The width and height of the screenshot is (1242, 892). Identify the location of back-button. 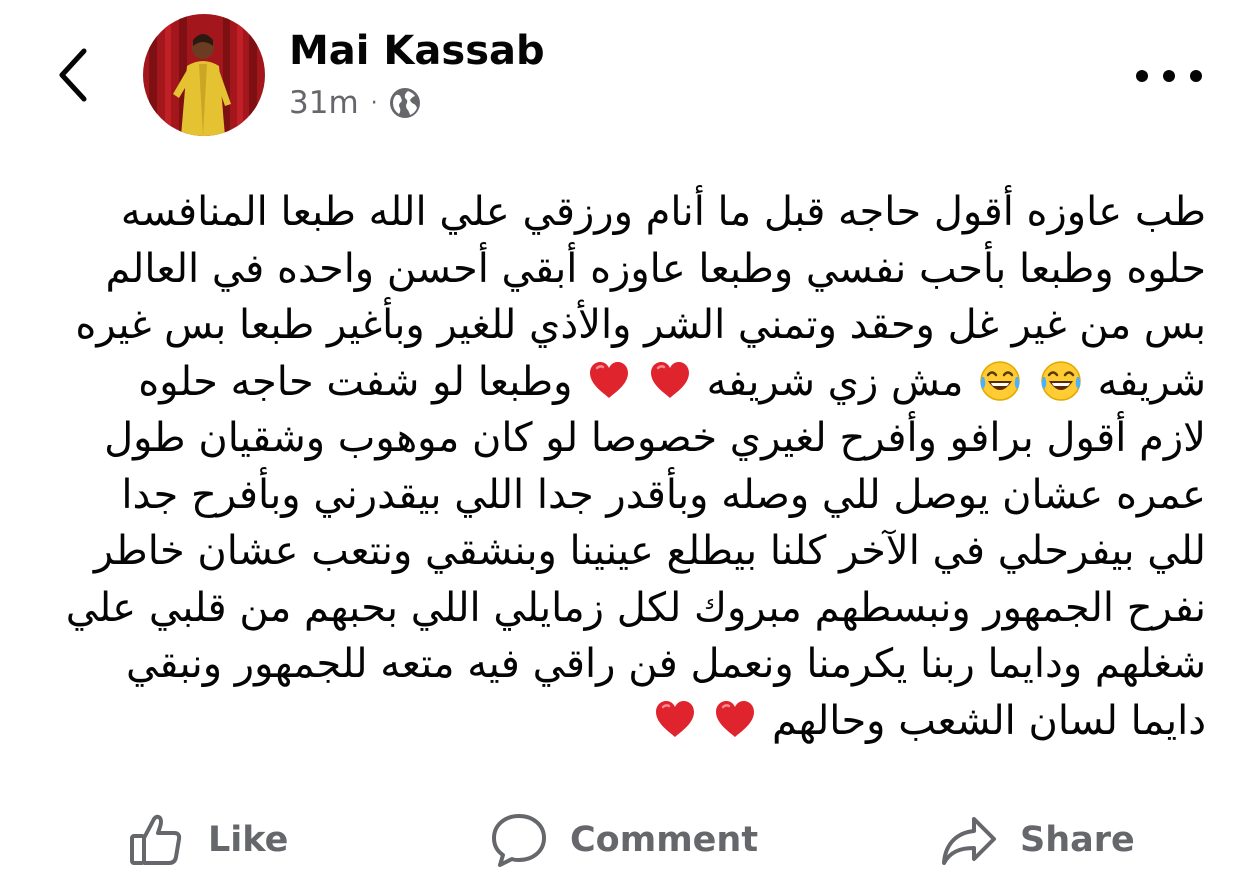
(73, 75).